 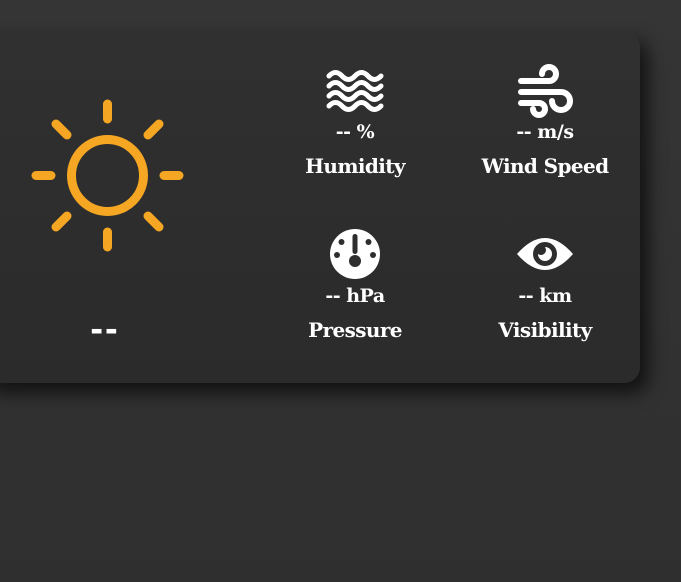 I want to click on humidity-metric: -- % Humidity, so click(x=355, y=121).